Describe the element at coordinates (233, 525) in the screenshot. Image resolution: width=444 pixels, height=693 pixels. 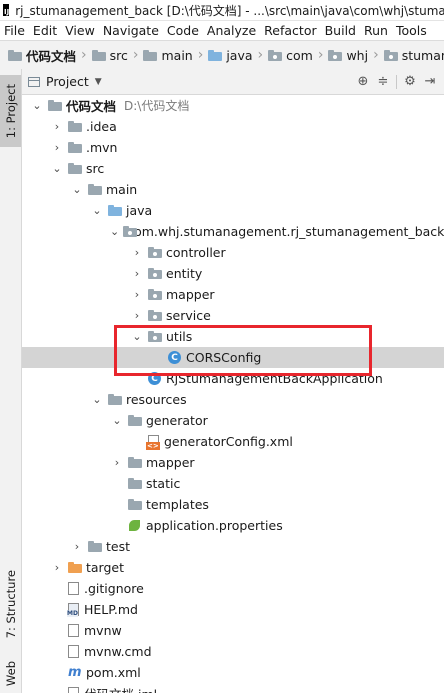
I see `tree-row: ›application.properties` at that location.